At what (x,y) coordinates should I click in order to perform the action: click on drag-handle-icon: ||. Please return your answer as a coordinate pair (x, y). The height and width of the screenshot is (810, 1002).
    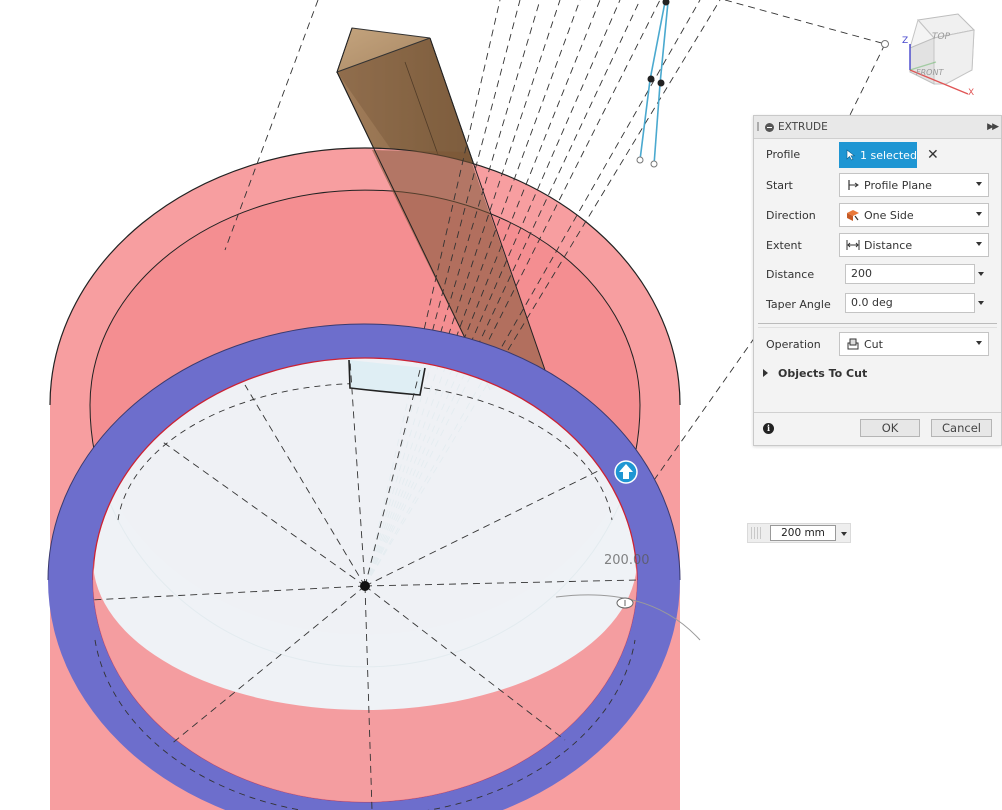
    Looking at the image, I should click on (759, 127).